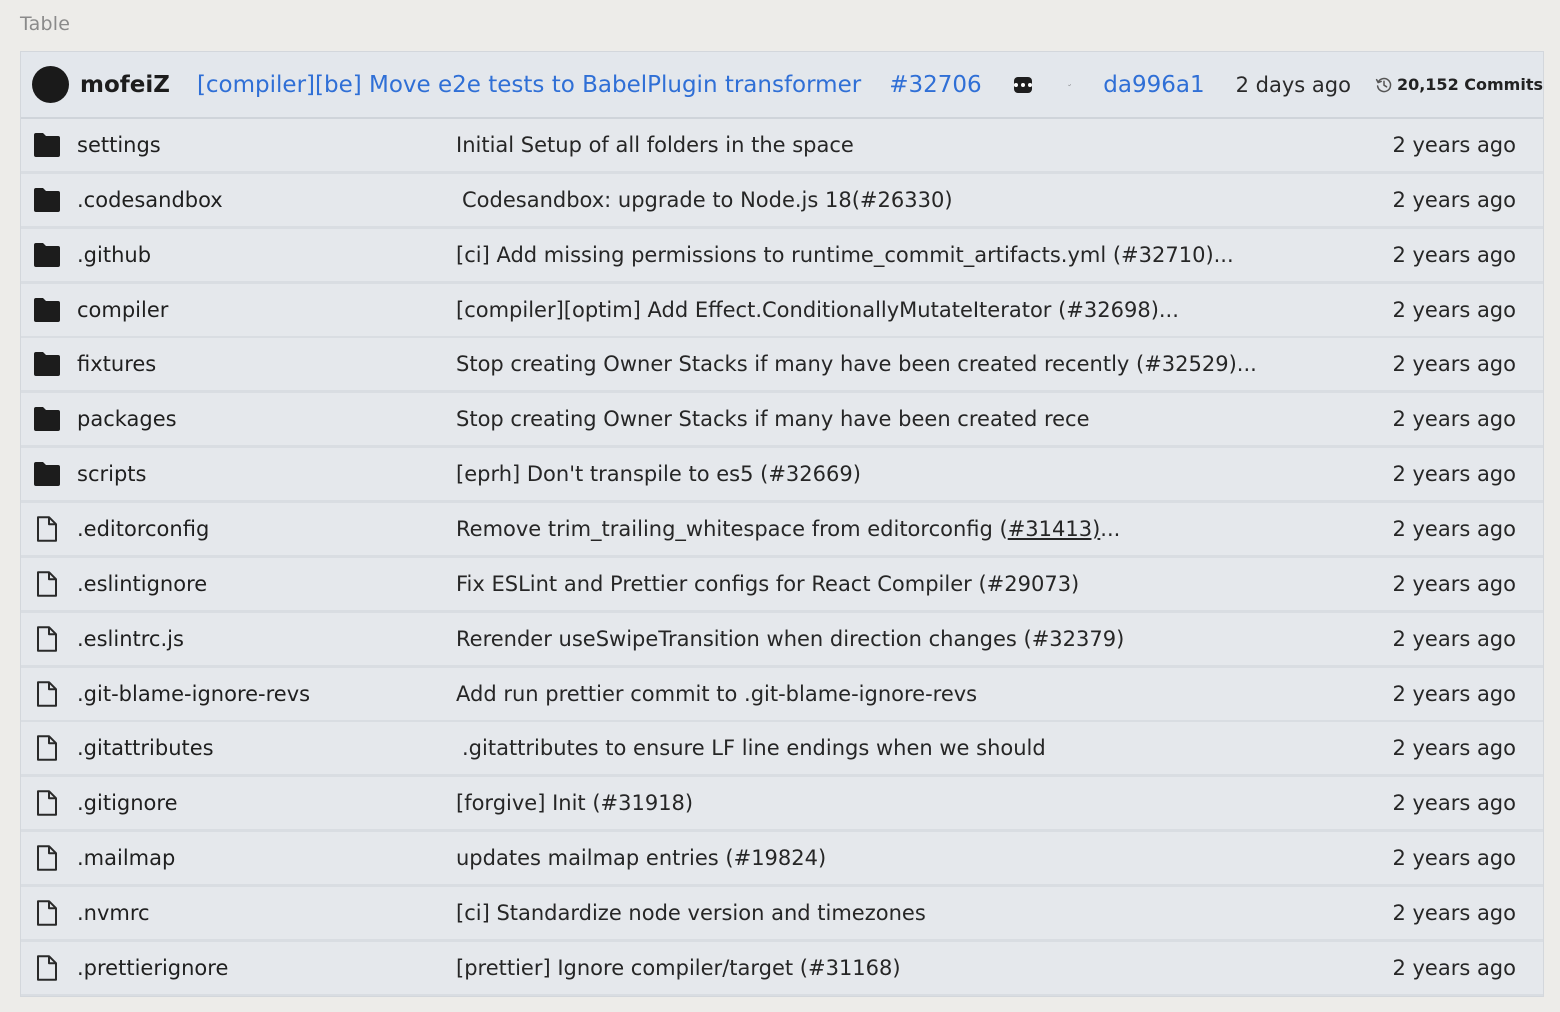 This screenshot has height=1012, width=1560. Describe the element at coordinates (143, 529) in the screenshot. I see `file-name-link: .editorconfig` at that location.